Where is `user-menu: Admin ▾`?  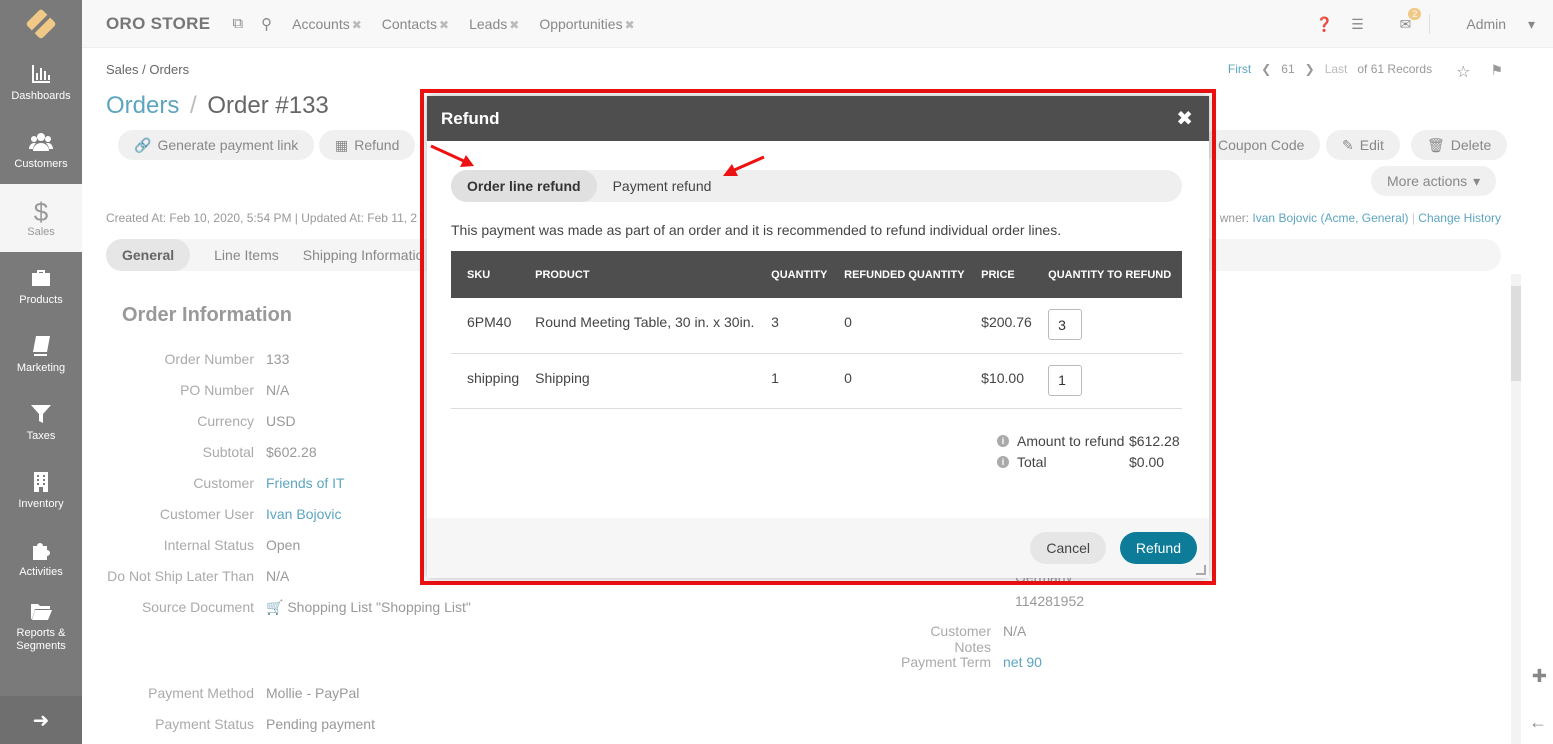 user-menu: Admin ▾ is located at coordinates (1491, 24).